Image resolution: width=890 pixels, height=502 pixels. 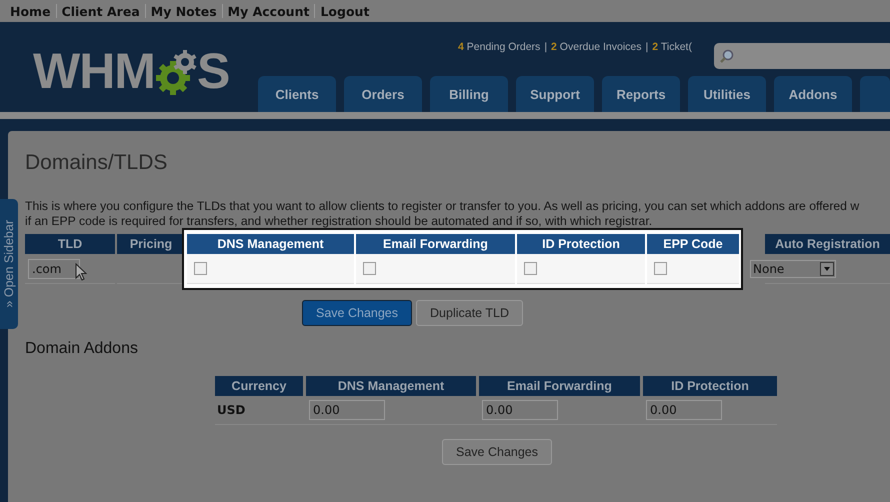 What do you see at coordinates (94, 71) in the screenshot?
I see `logo-text: WHM` at bounding box center [94, 71].